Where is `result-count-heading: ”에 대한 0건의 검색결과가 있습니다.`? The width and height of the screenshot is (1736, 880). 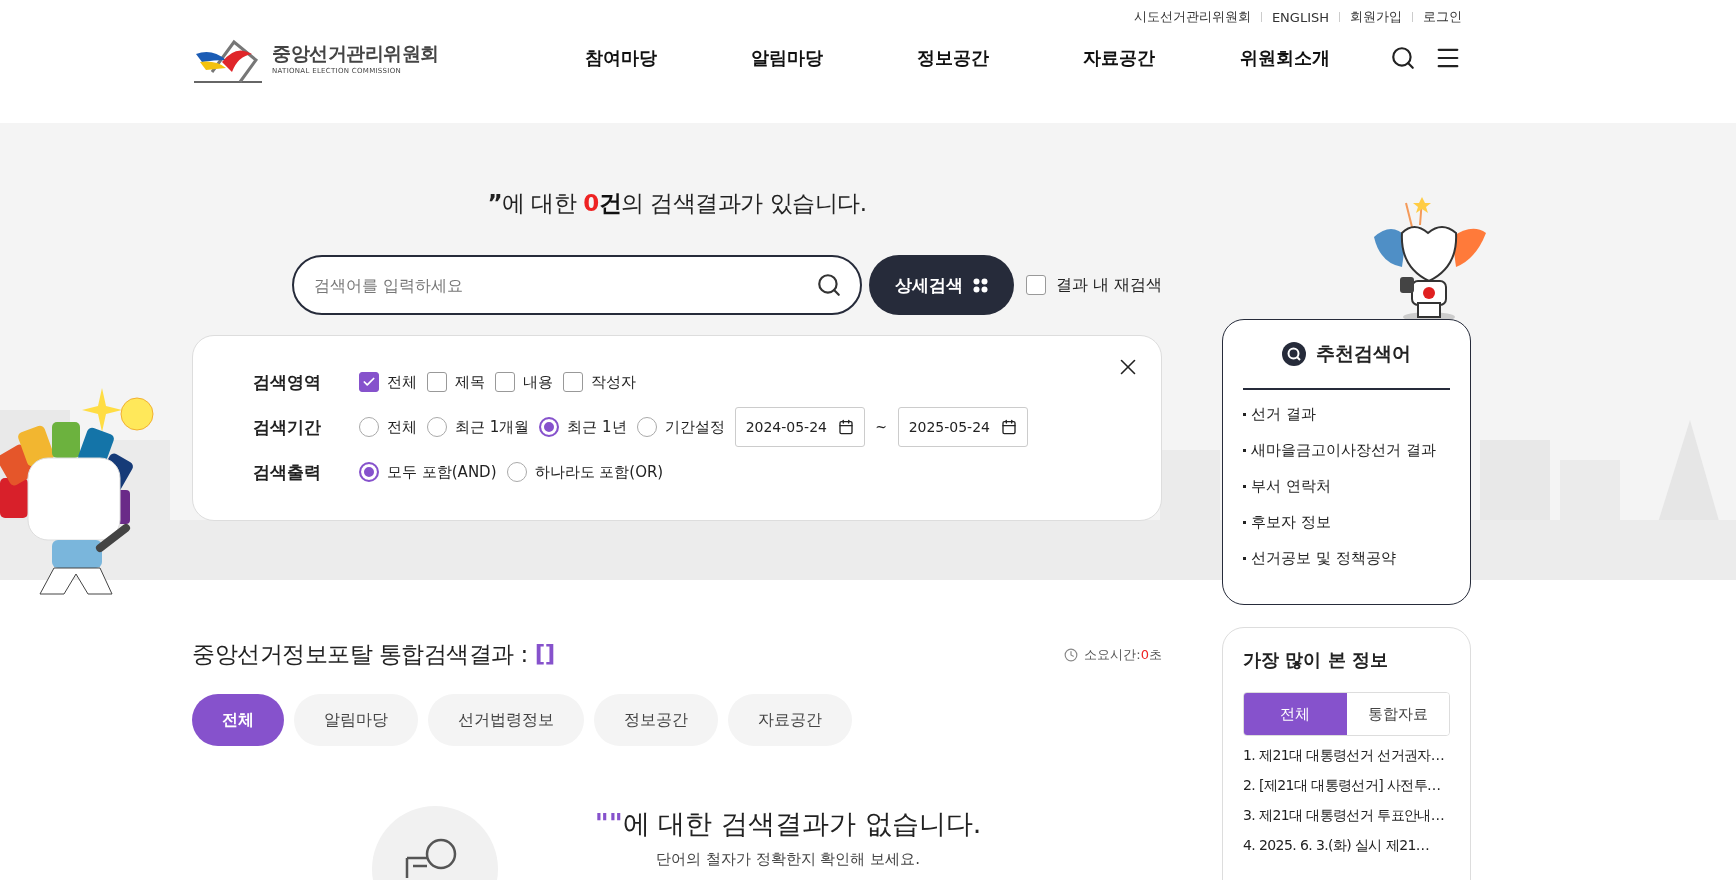
result-count-heading: ”에 대한 0건의 검색결과가 있습니다. is located at coordinates (677, 203).